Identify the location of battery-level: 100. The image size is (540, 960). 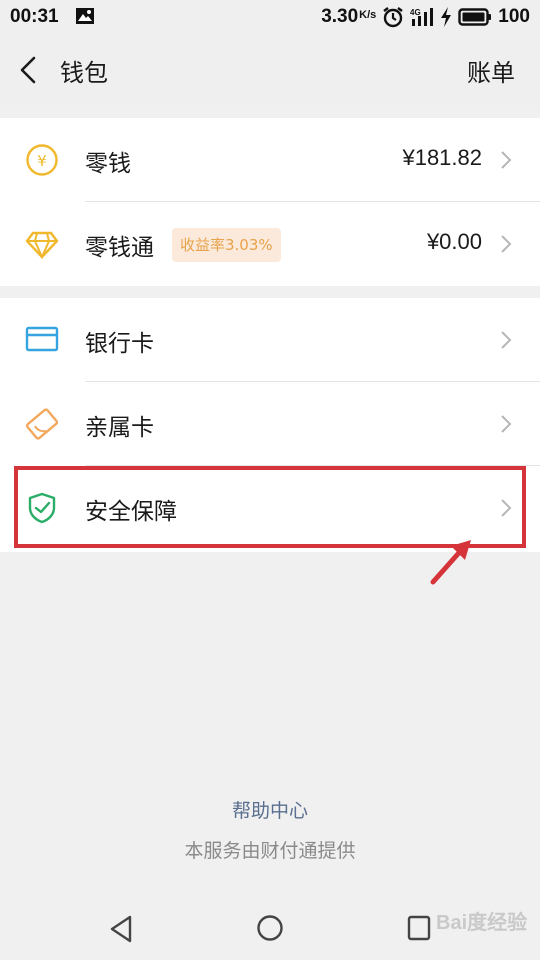
(514, 16).